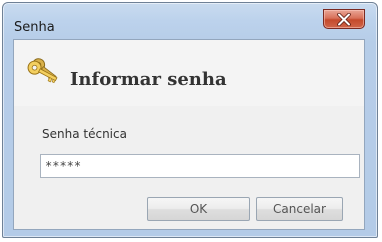 This screenshot has height=242, width=382. Describe the element at coordinates (42, 71) in the screenshot. I see `keys-icon` at that location.